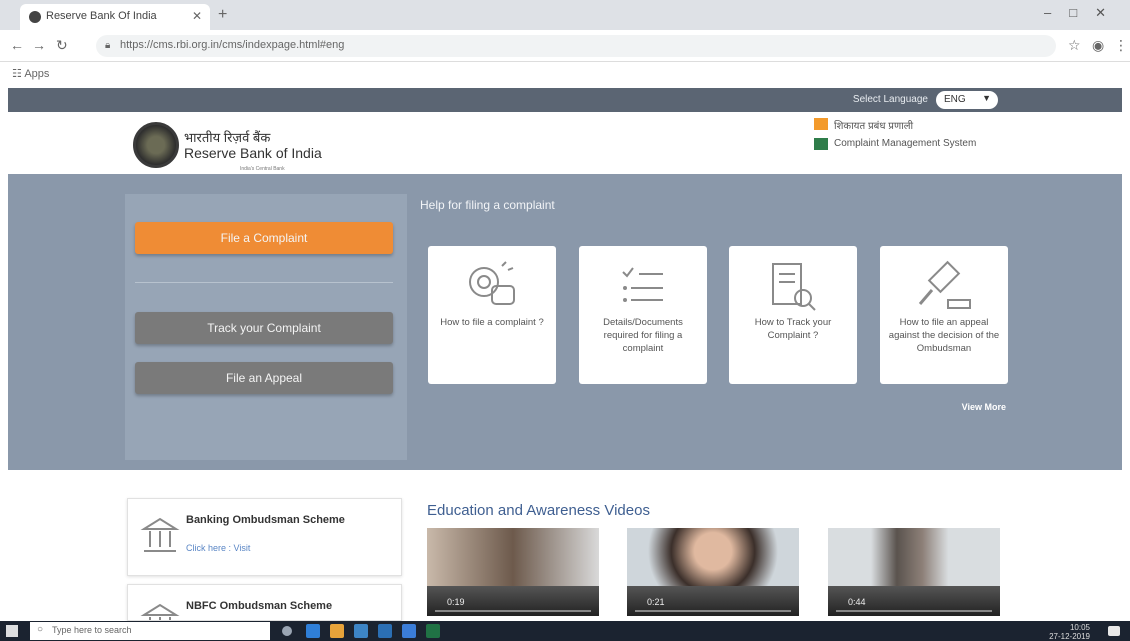 The height and width of the screenshot is (641, 1130). I want to click on site-top-bar: Select Language ENG ▼, so click(565, 100).